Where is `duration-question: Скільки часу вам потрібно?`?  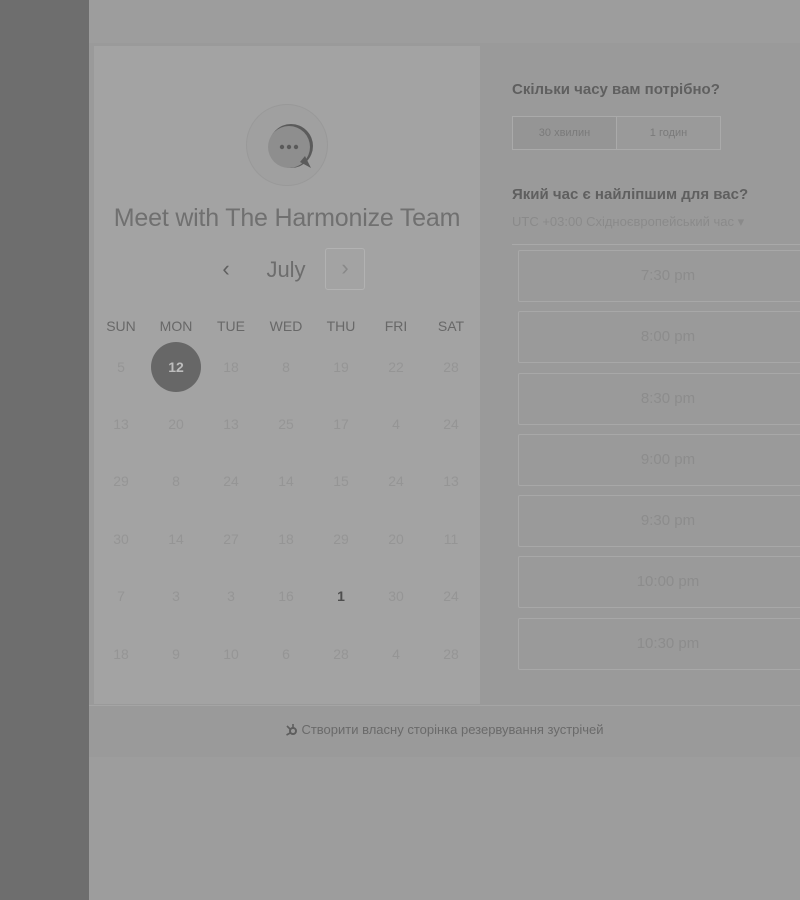
duration-question: Скільки часу вам потрібно? is located at coordinates (616, 89).